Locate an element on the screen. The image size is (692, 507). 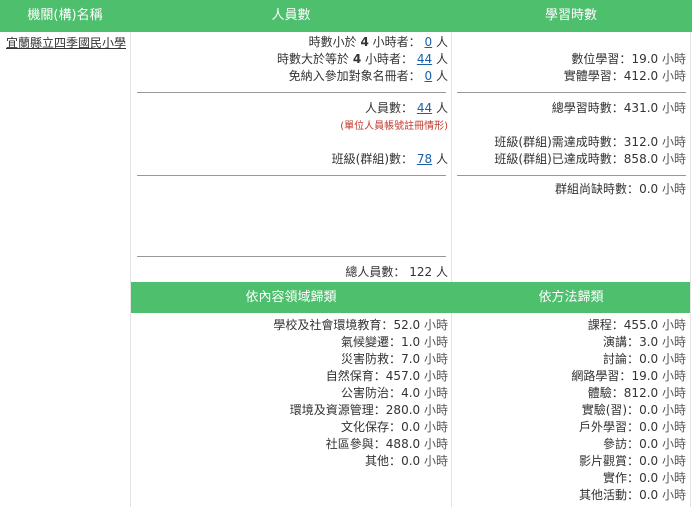
header-agency: 機關(構)名稱 is located at coordinates (65, 15).